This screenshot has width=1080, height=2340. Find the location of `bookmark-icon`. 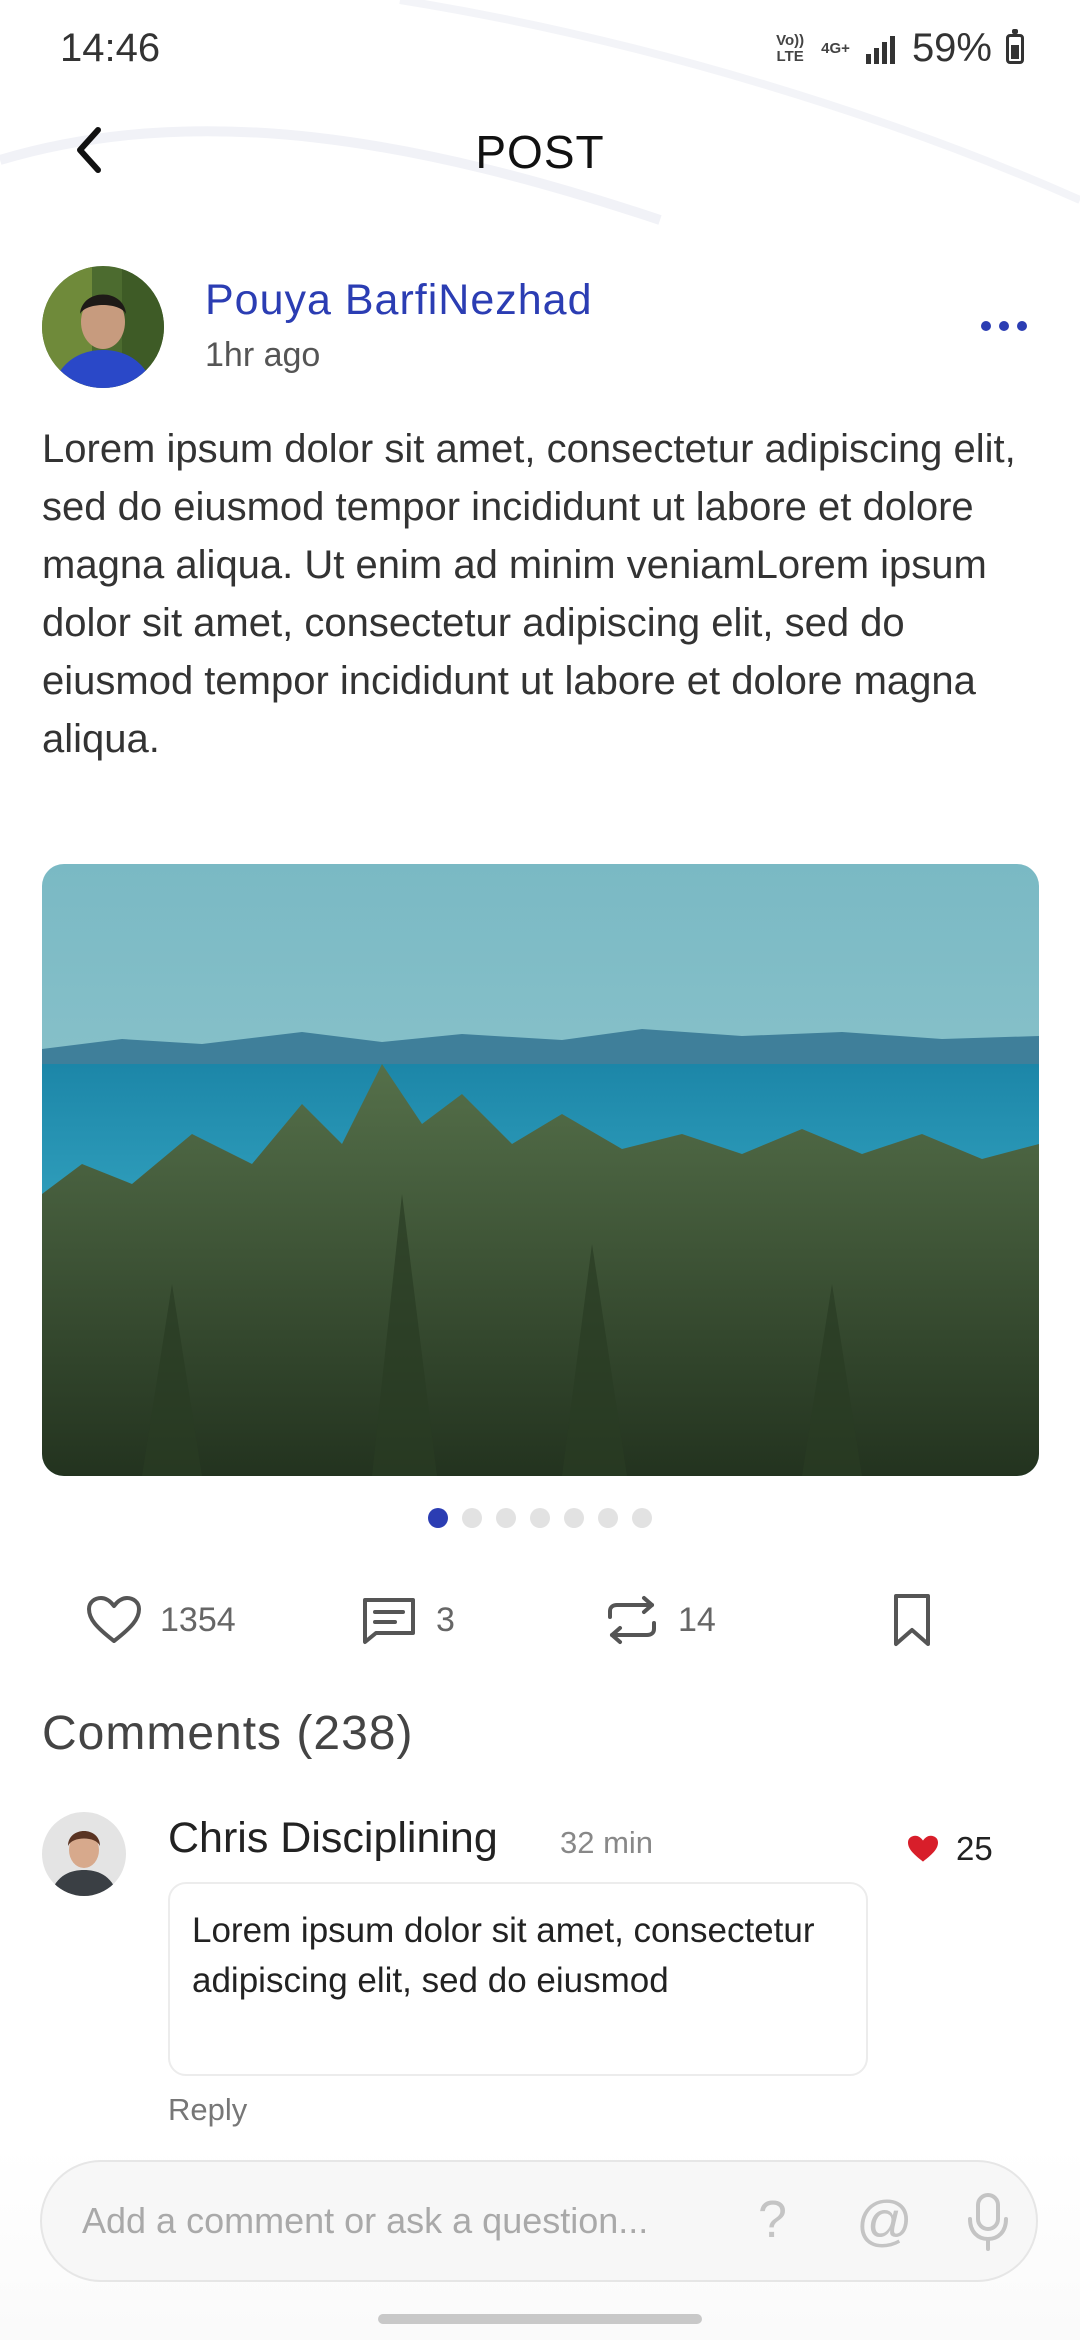

bookmark-icon is located at coordinates (912, 1620).